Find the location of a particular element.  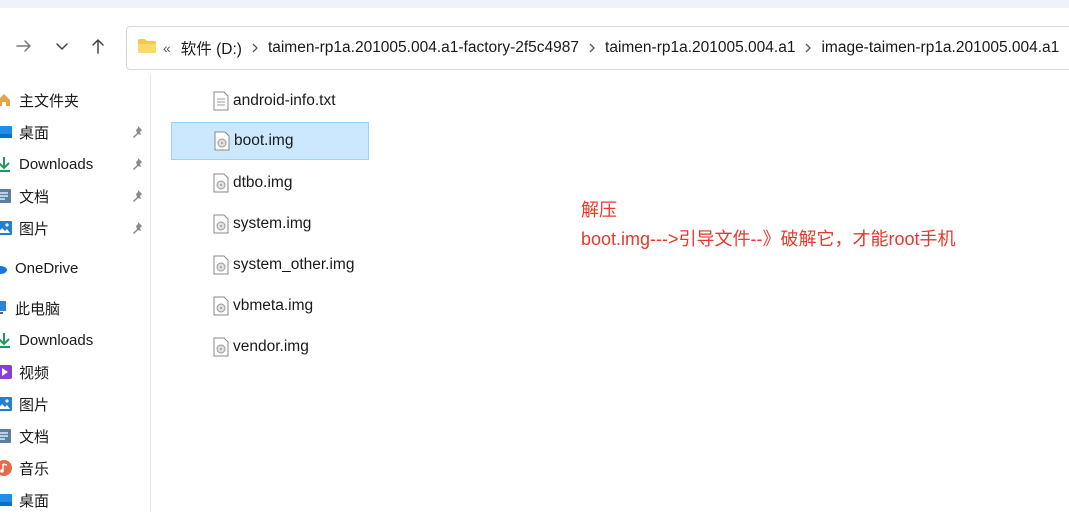

sidebar-item-desktop: 桌面 is located at coordinates (75, 132).